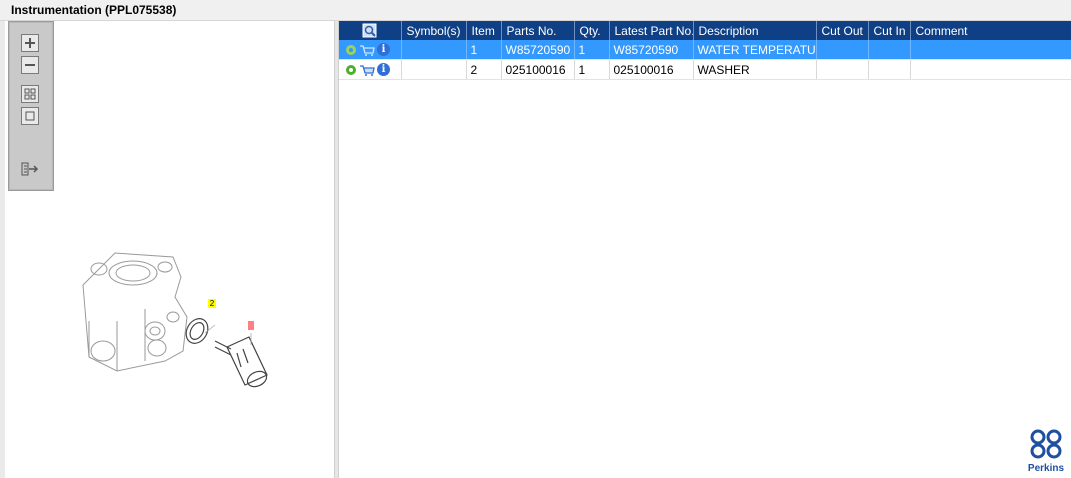 This screenshot has width=1071, height=478. I want to click on magnifier-icon, so click(369, 30).